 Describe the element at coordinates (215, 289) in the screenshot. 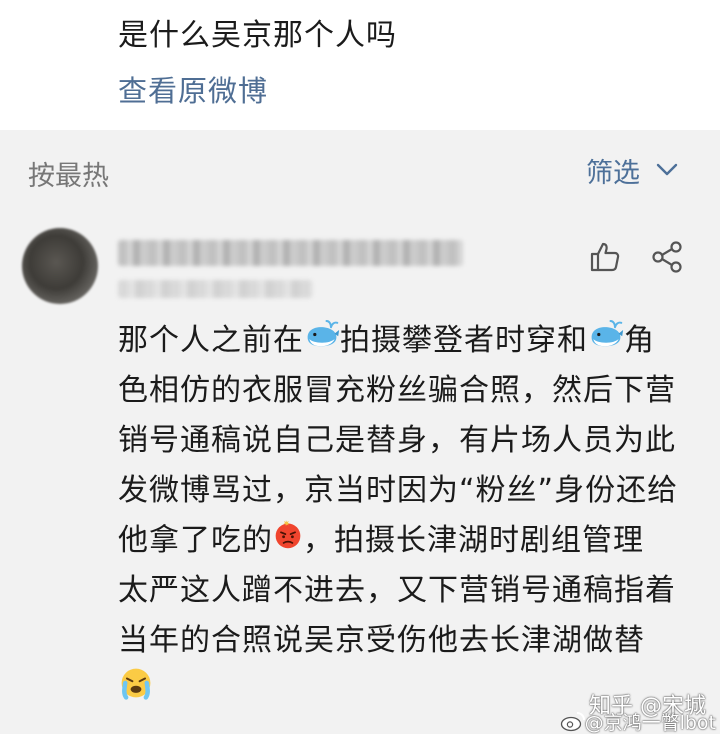

I see `blurred-comment-meta` at that location.